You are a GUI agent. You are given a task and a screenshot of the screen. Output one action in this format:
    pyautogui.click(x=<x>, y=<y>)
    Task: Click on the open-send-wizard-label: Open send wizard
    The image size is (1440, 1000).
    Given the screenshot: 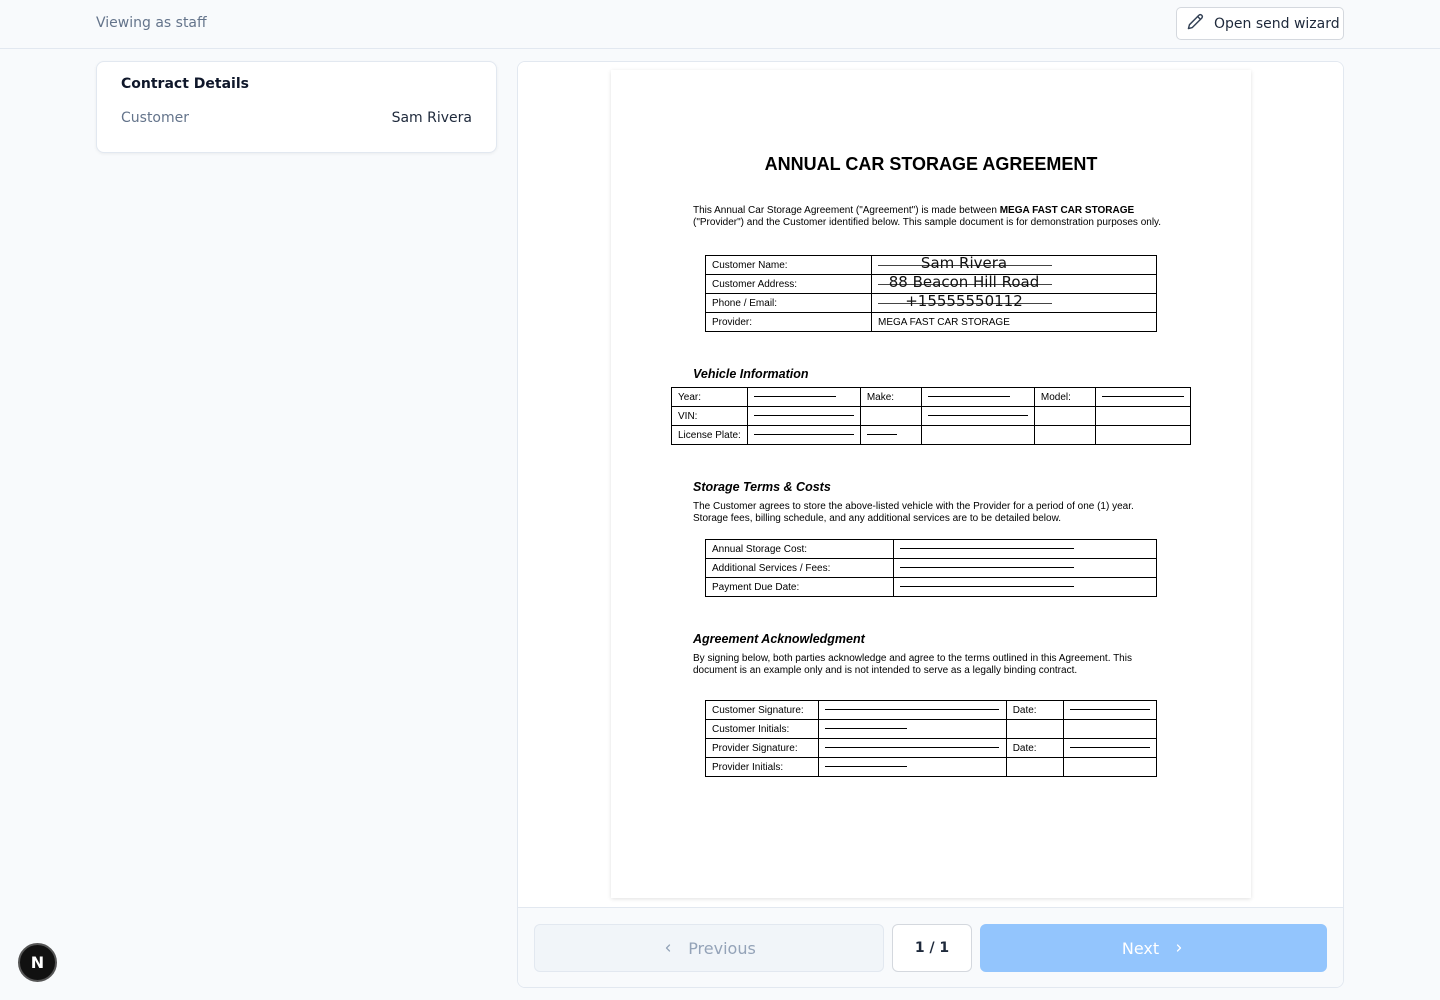 What is the action you would take?
    pyautogui.click(x=1277, y=23)
    